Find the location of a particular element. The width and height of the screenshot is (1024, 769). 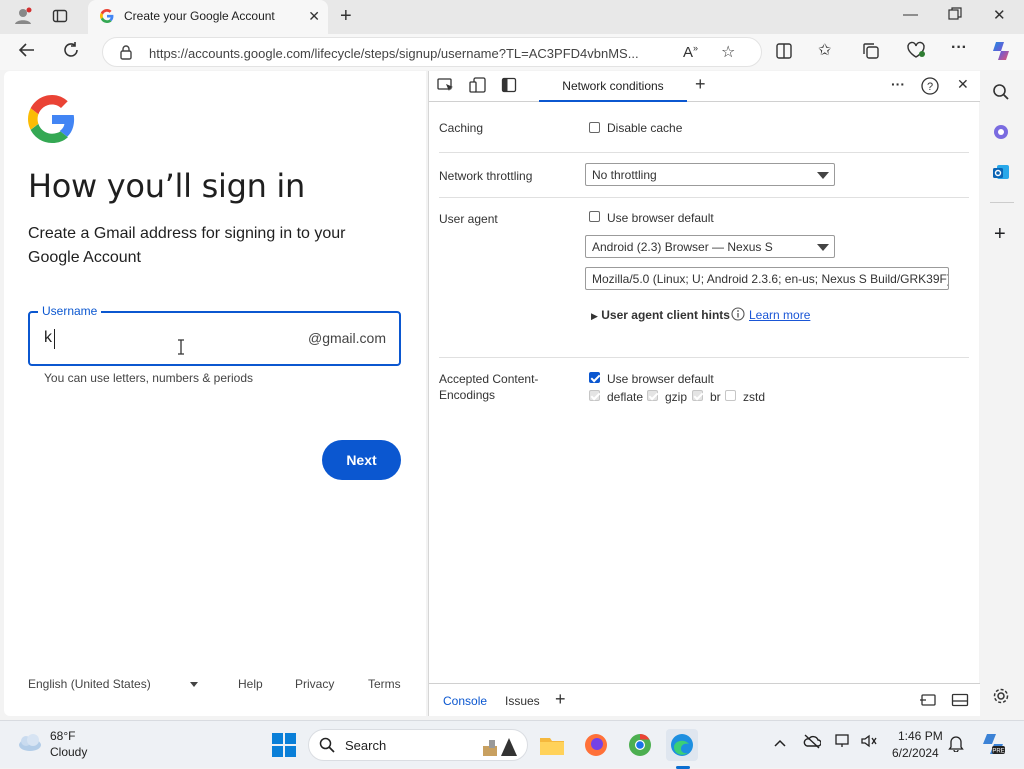

file-explorer-icon is located at coordinates (552, 745).